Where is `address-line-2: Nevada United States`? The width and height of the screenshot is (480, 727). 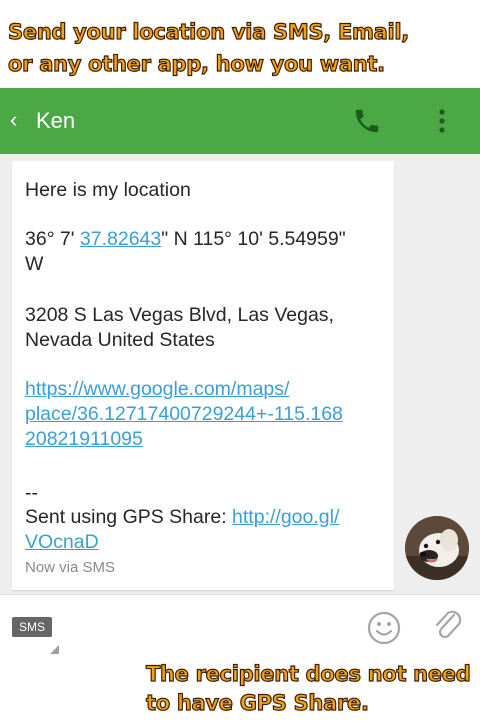 address-line-2: Nevada United States is located at coordinates (120, 340).